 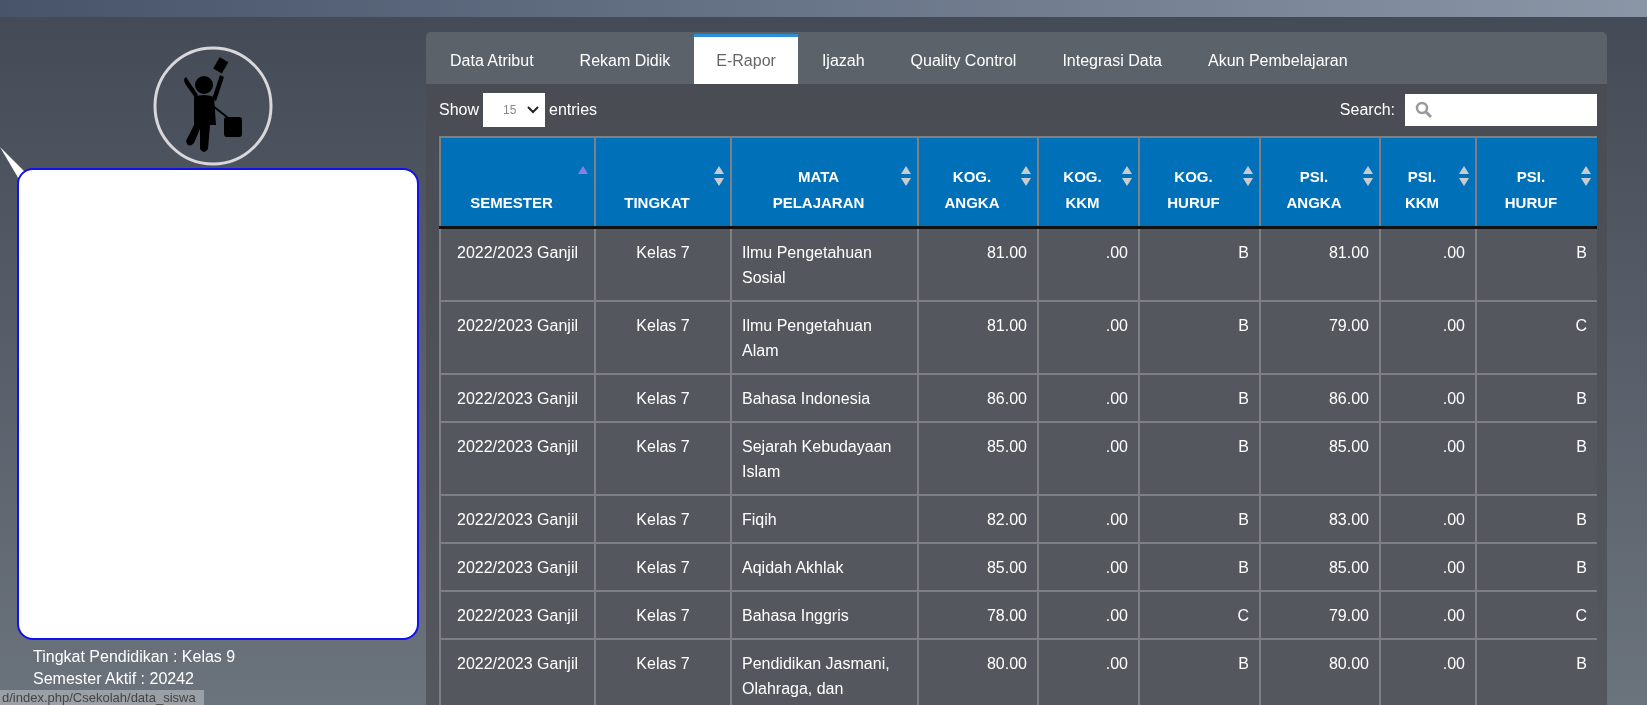 I want to click on column-header: PSI. HURUF, so click(x=1536, y=182).